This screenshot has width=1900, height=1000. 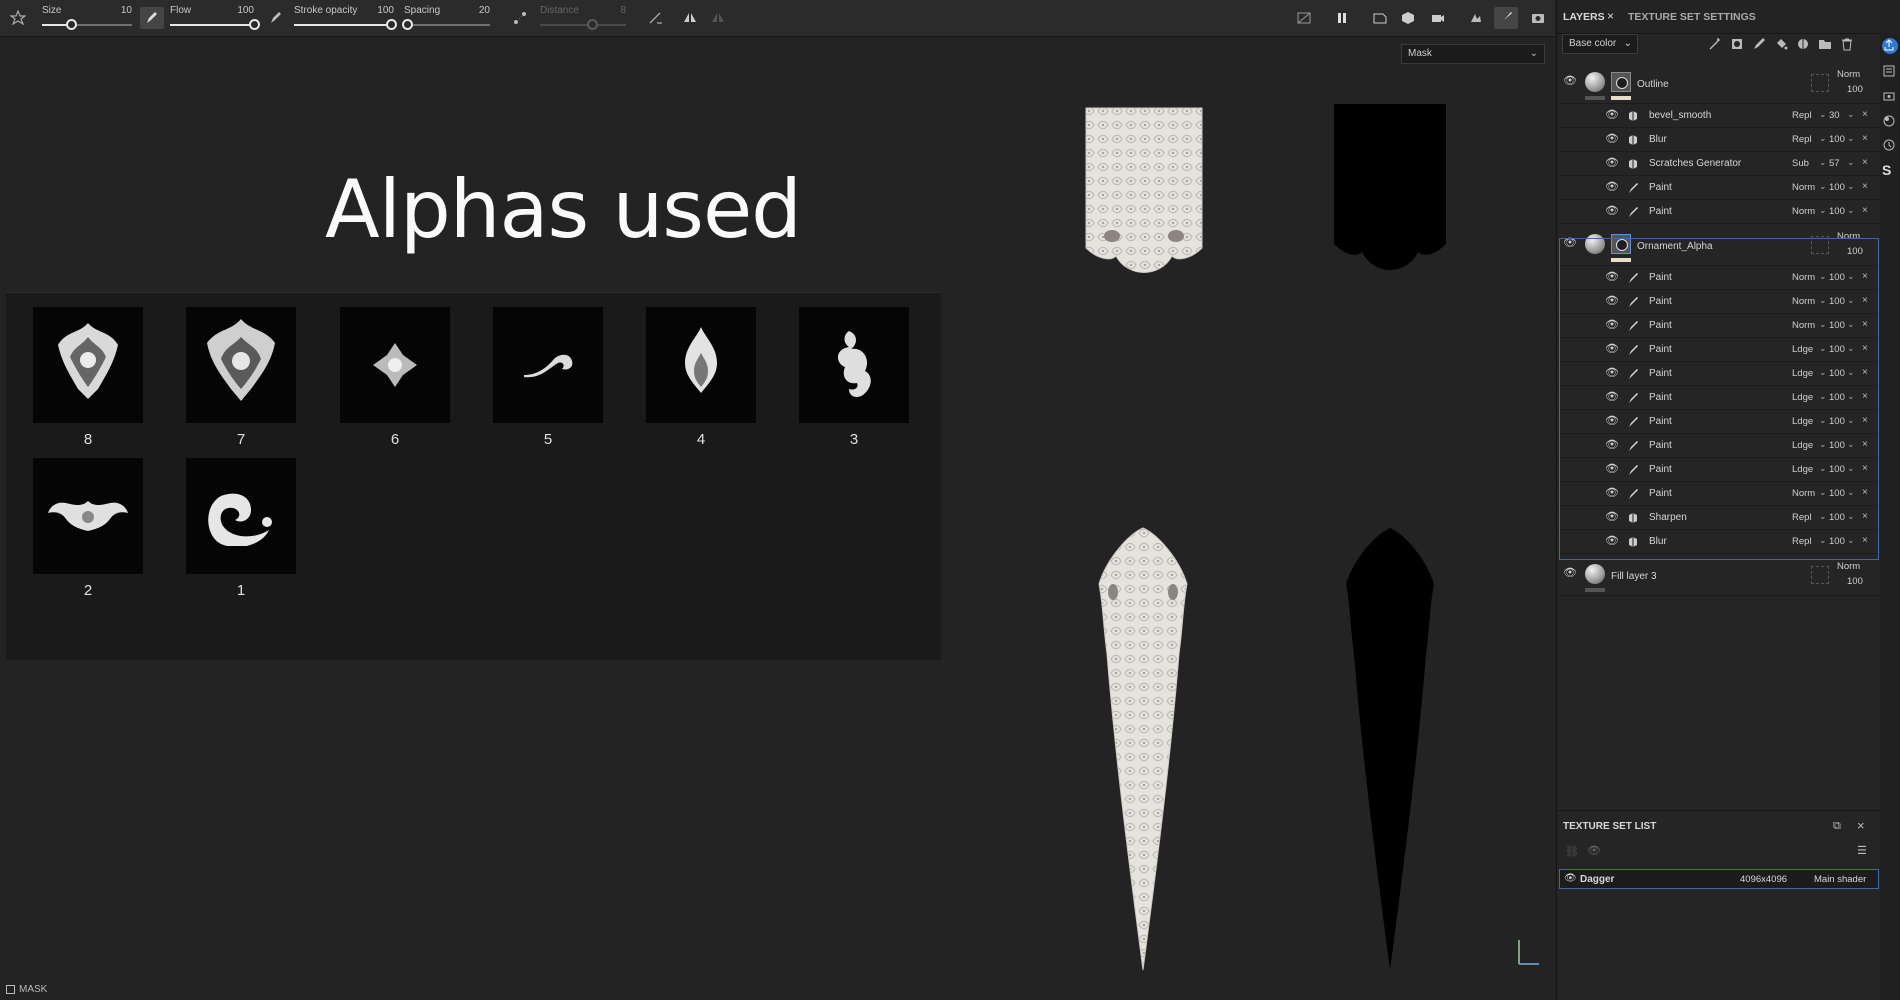 I want to click on magic-wand-icon, so click(x=1715, y=44).